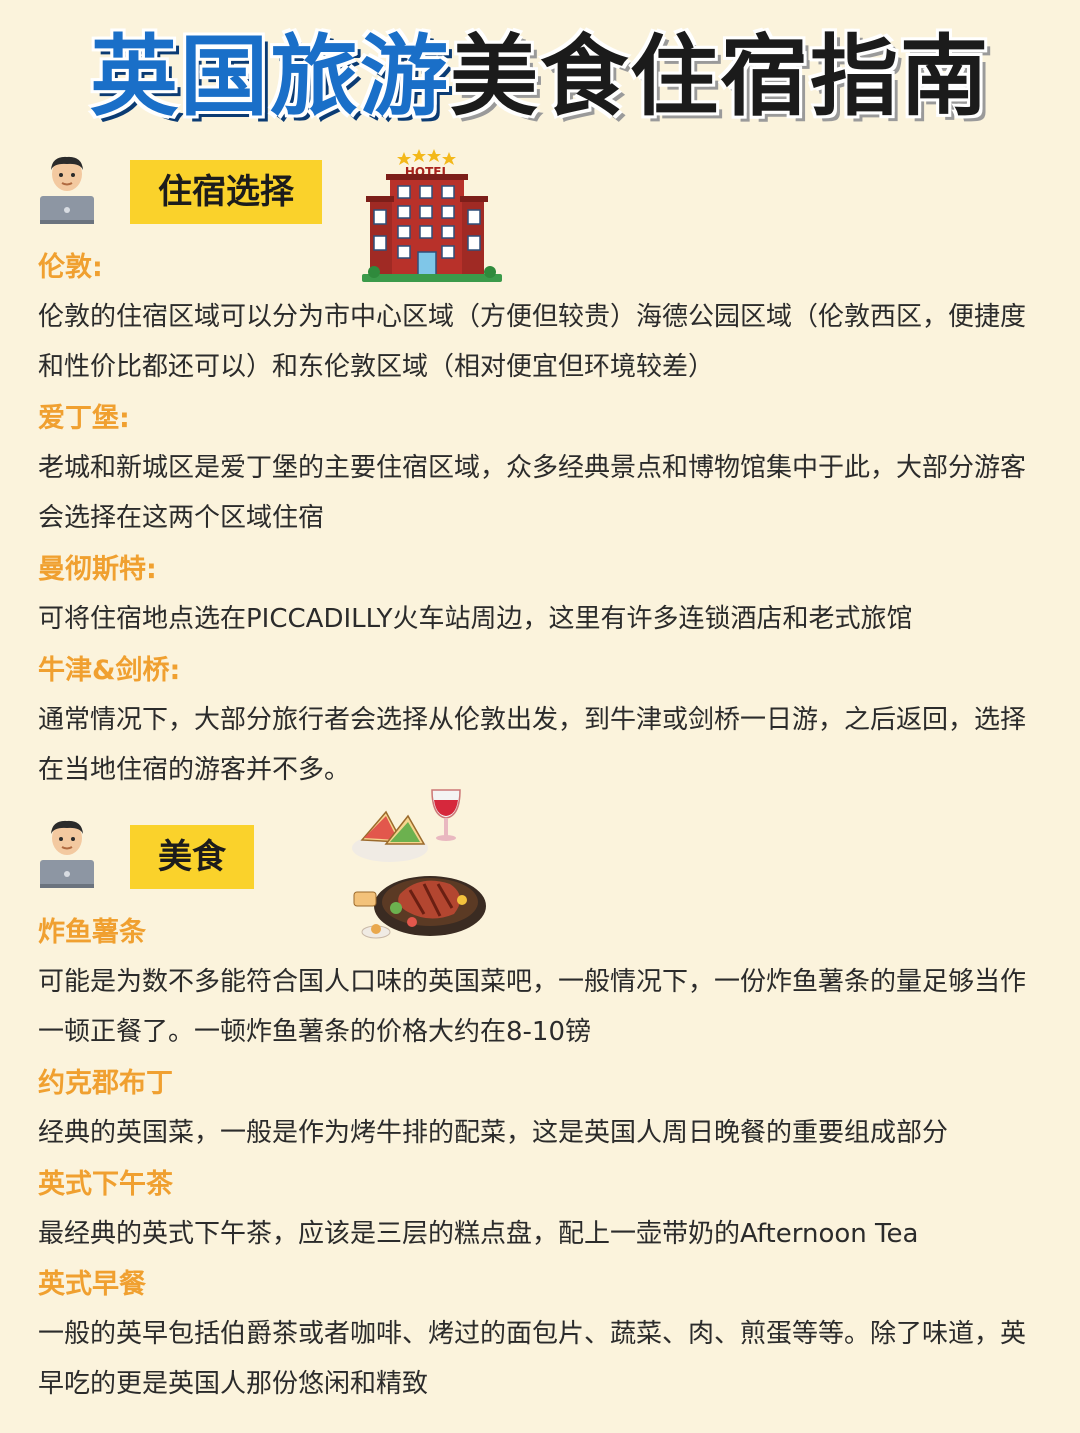 Image resolution: width=1080 pixels, height=1433 pixels. I want to click on page-title: 英国旅游美食住宿指南, so click(540, 77).